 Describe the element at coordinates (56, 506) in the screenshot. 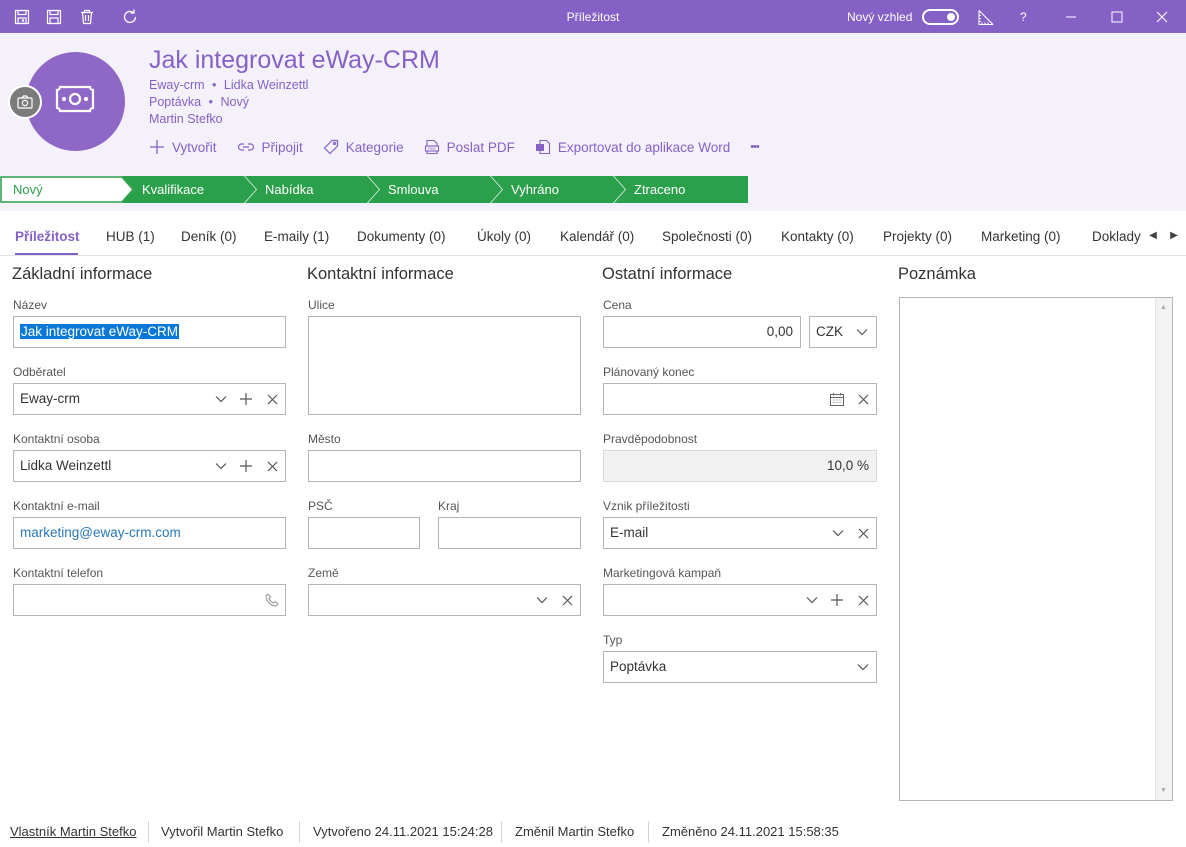

I see `contact-email-label: Kontaktní e-mail` at that location.